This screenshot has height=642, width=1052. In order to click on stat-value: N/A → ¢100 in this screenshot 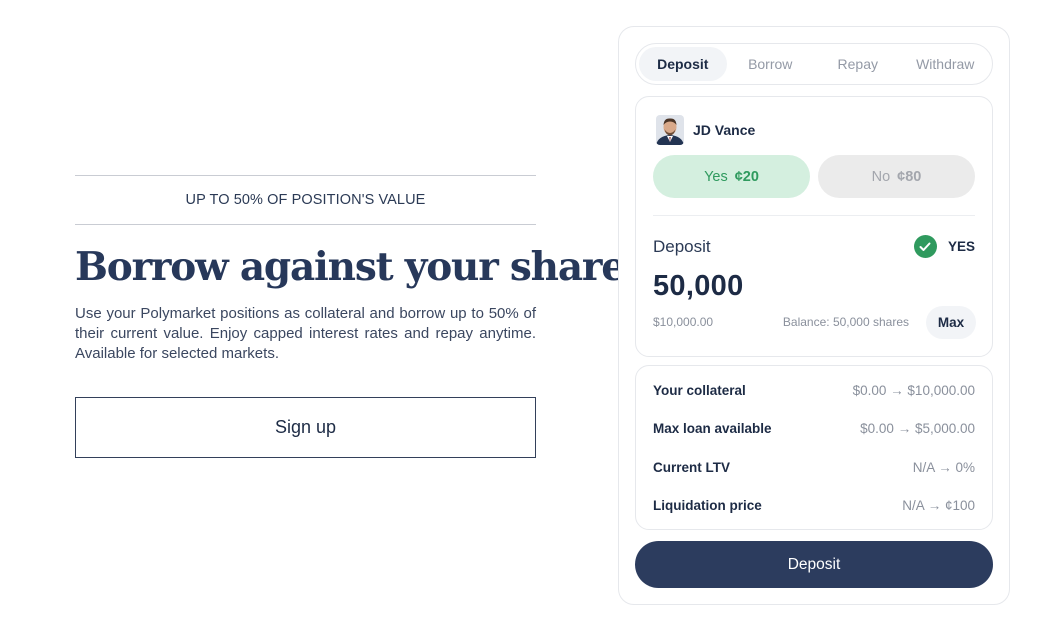, I will do `click(938, 505)`.